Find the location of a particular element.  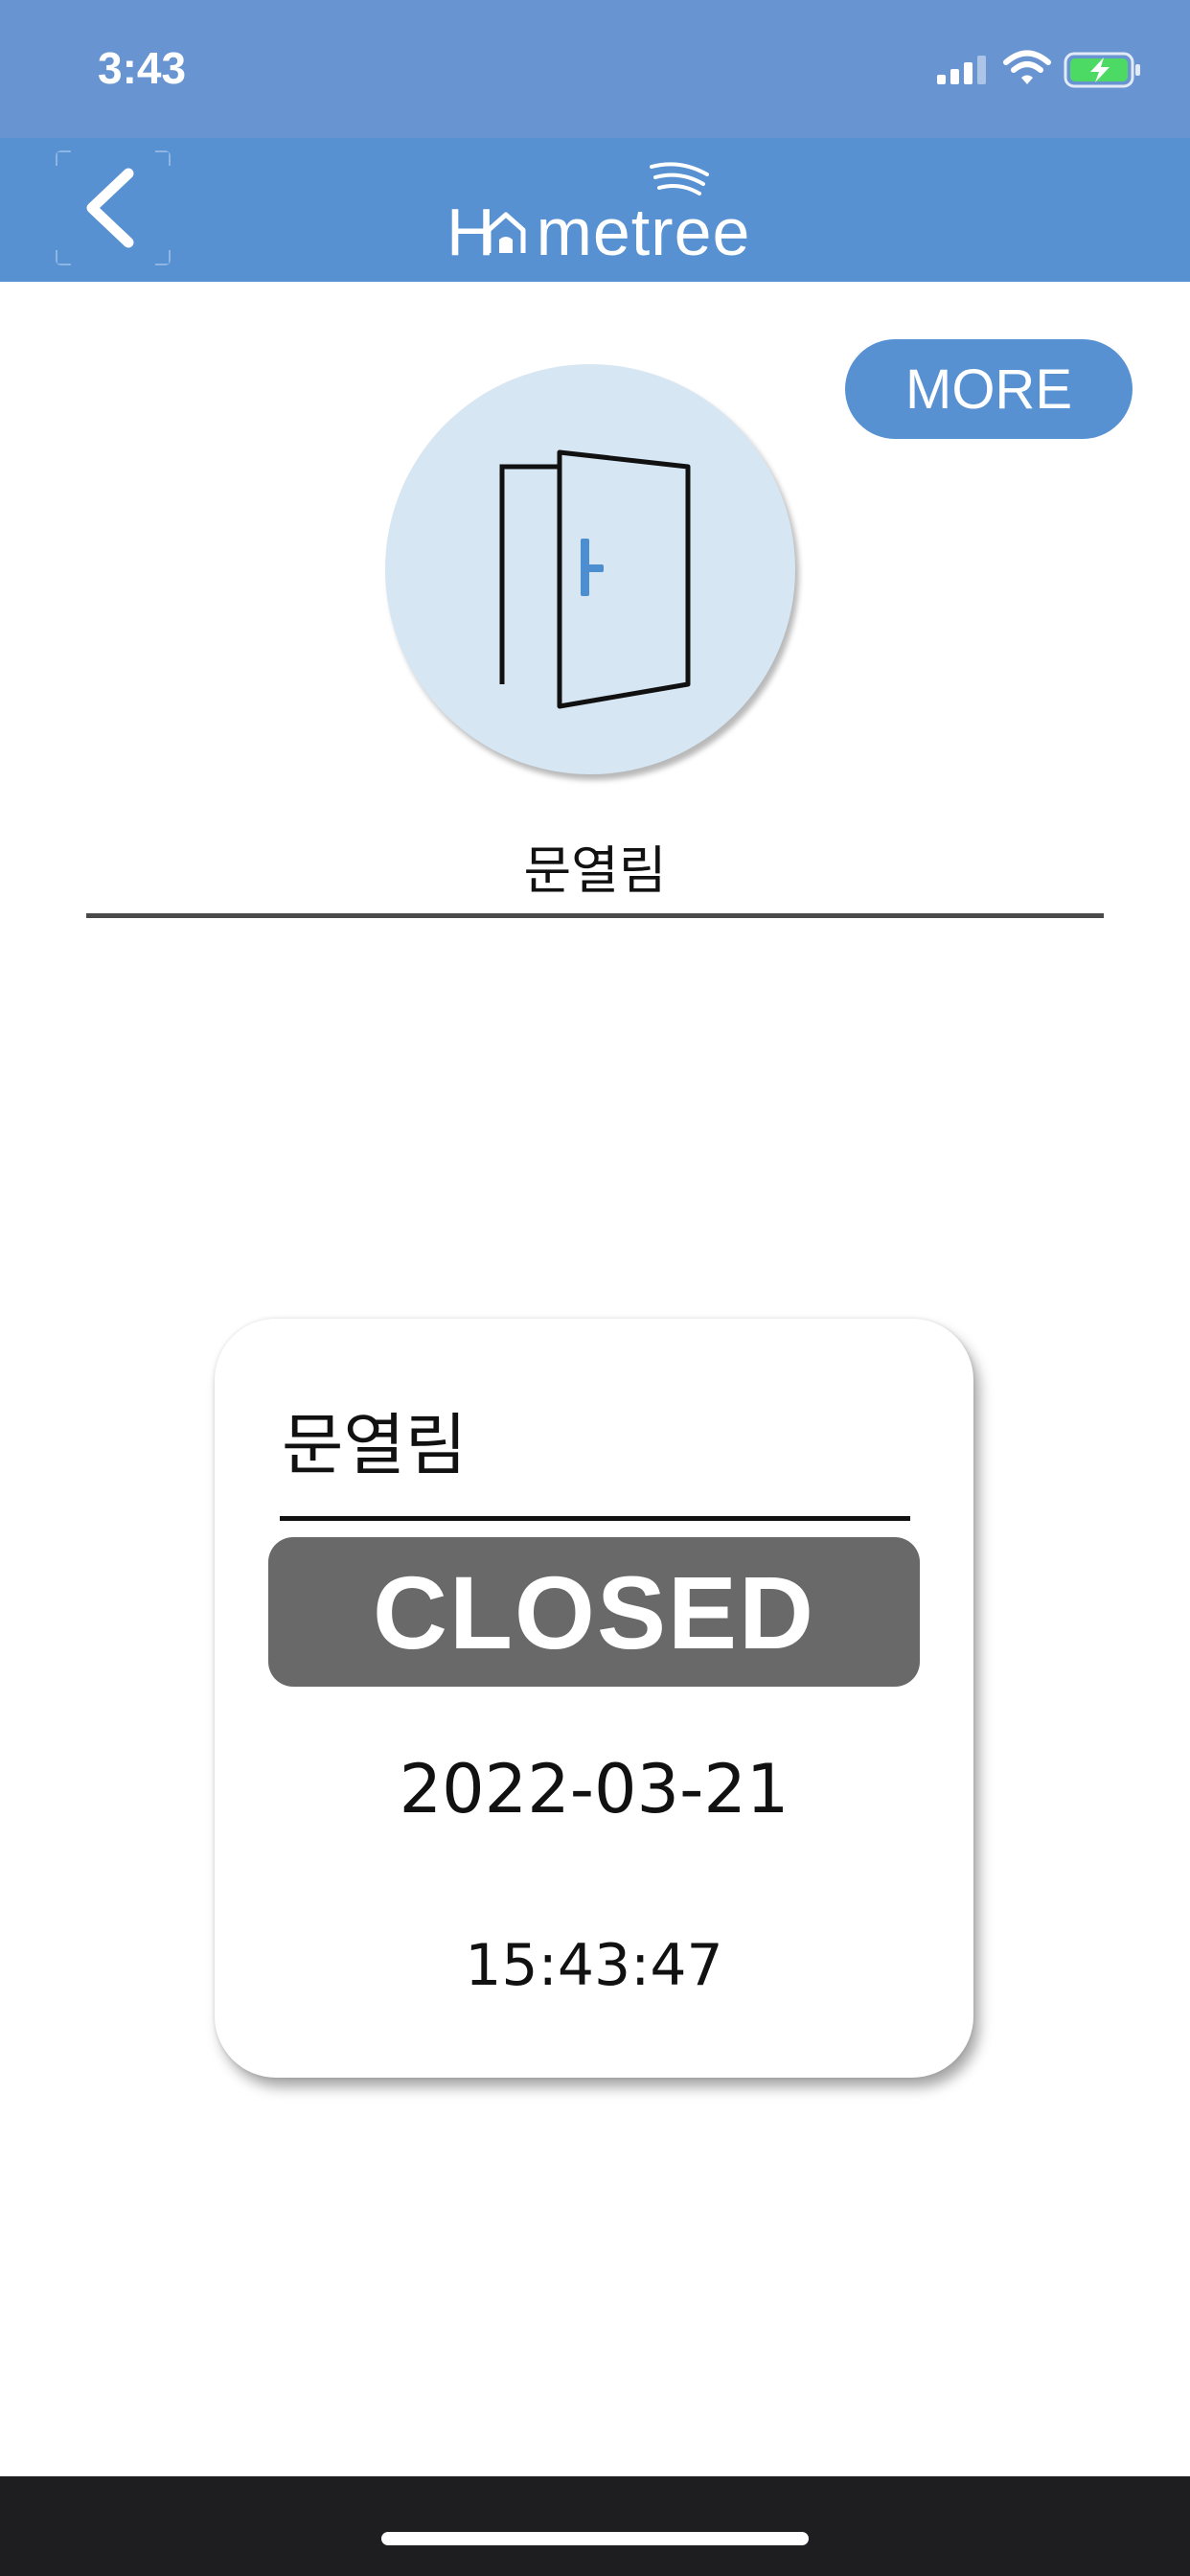

nav-bar: Hmetree is located at coordinates (595, 210).